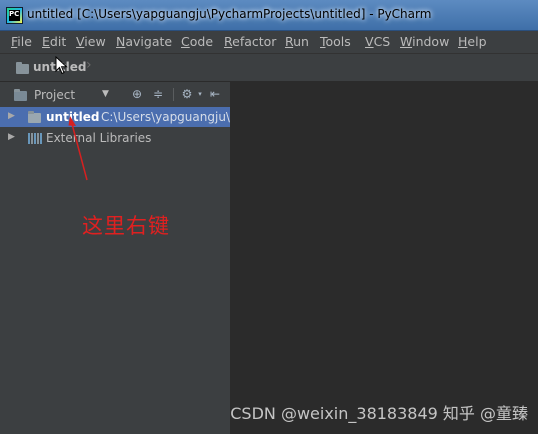 This screenshot has height=434, width=538. Describe the element at coordinates (61, 65) in the screenshot. I see `mouse-cursor-icon` at that location.